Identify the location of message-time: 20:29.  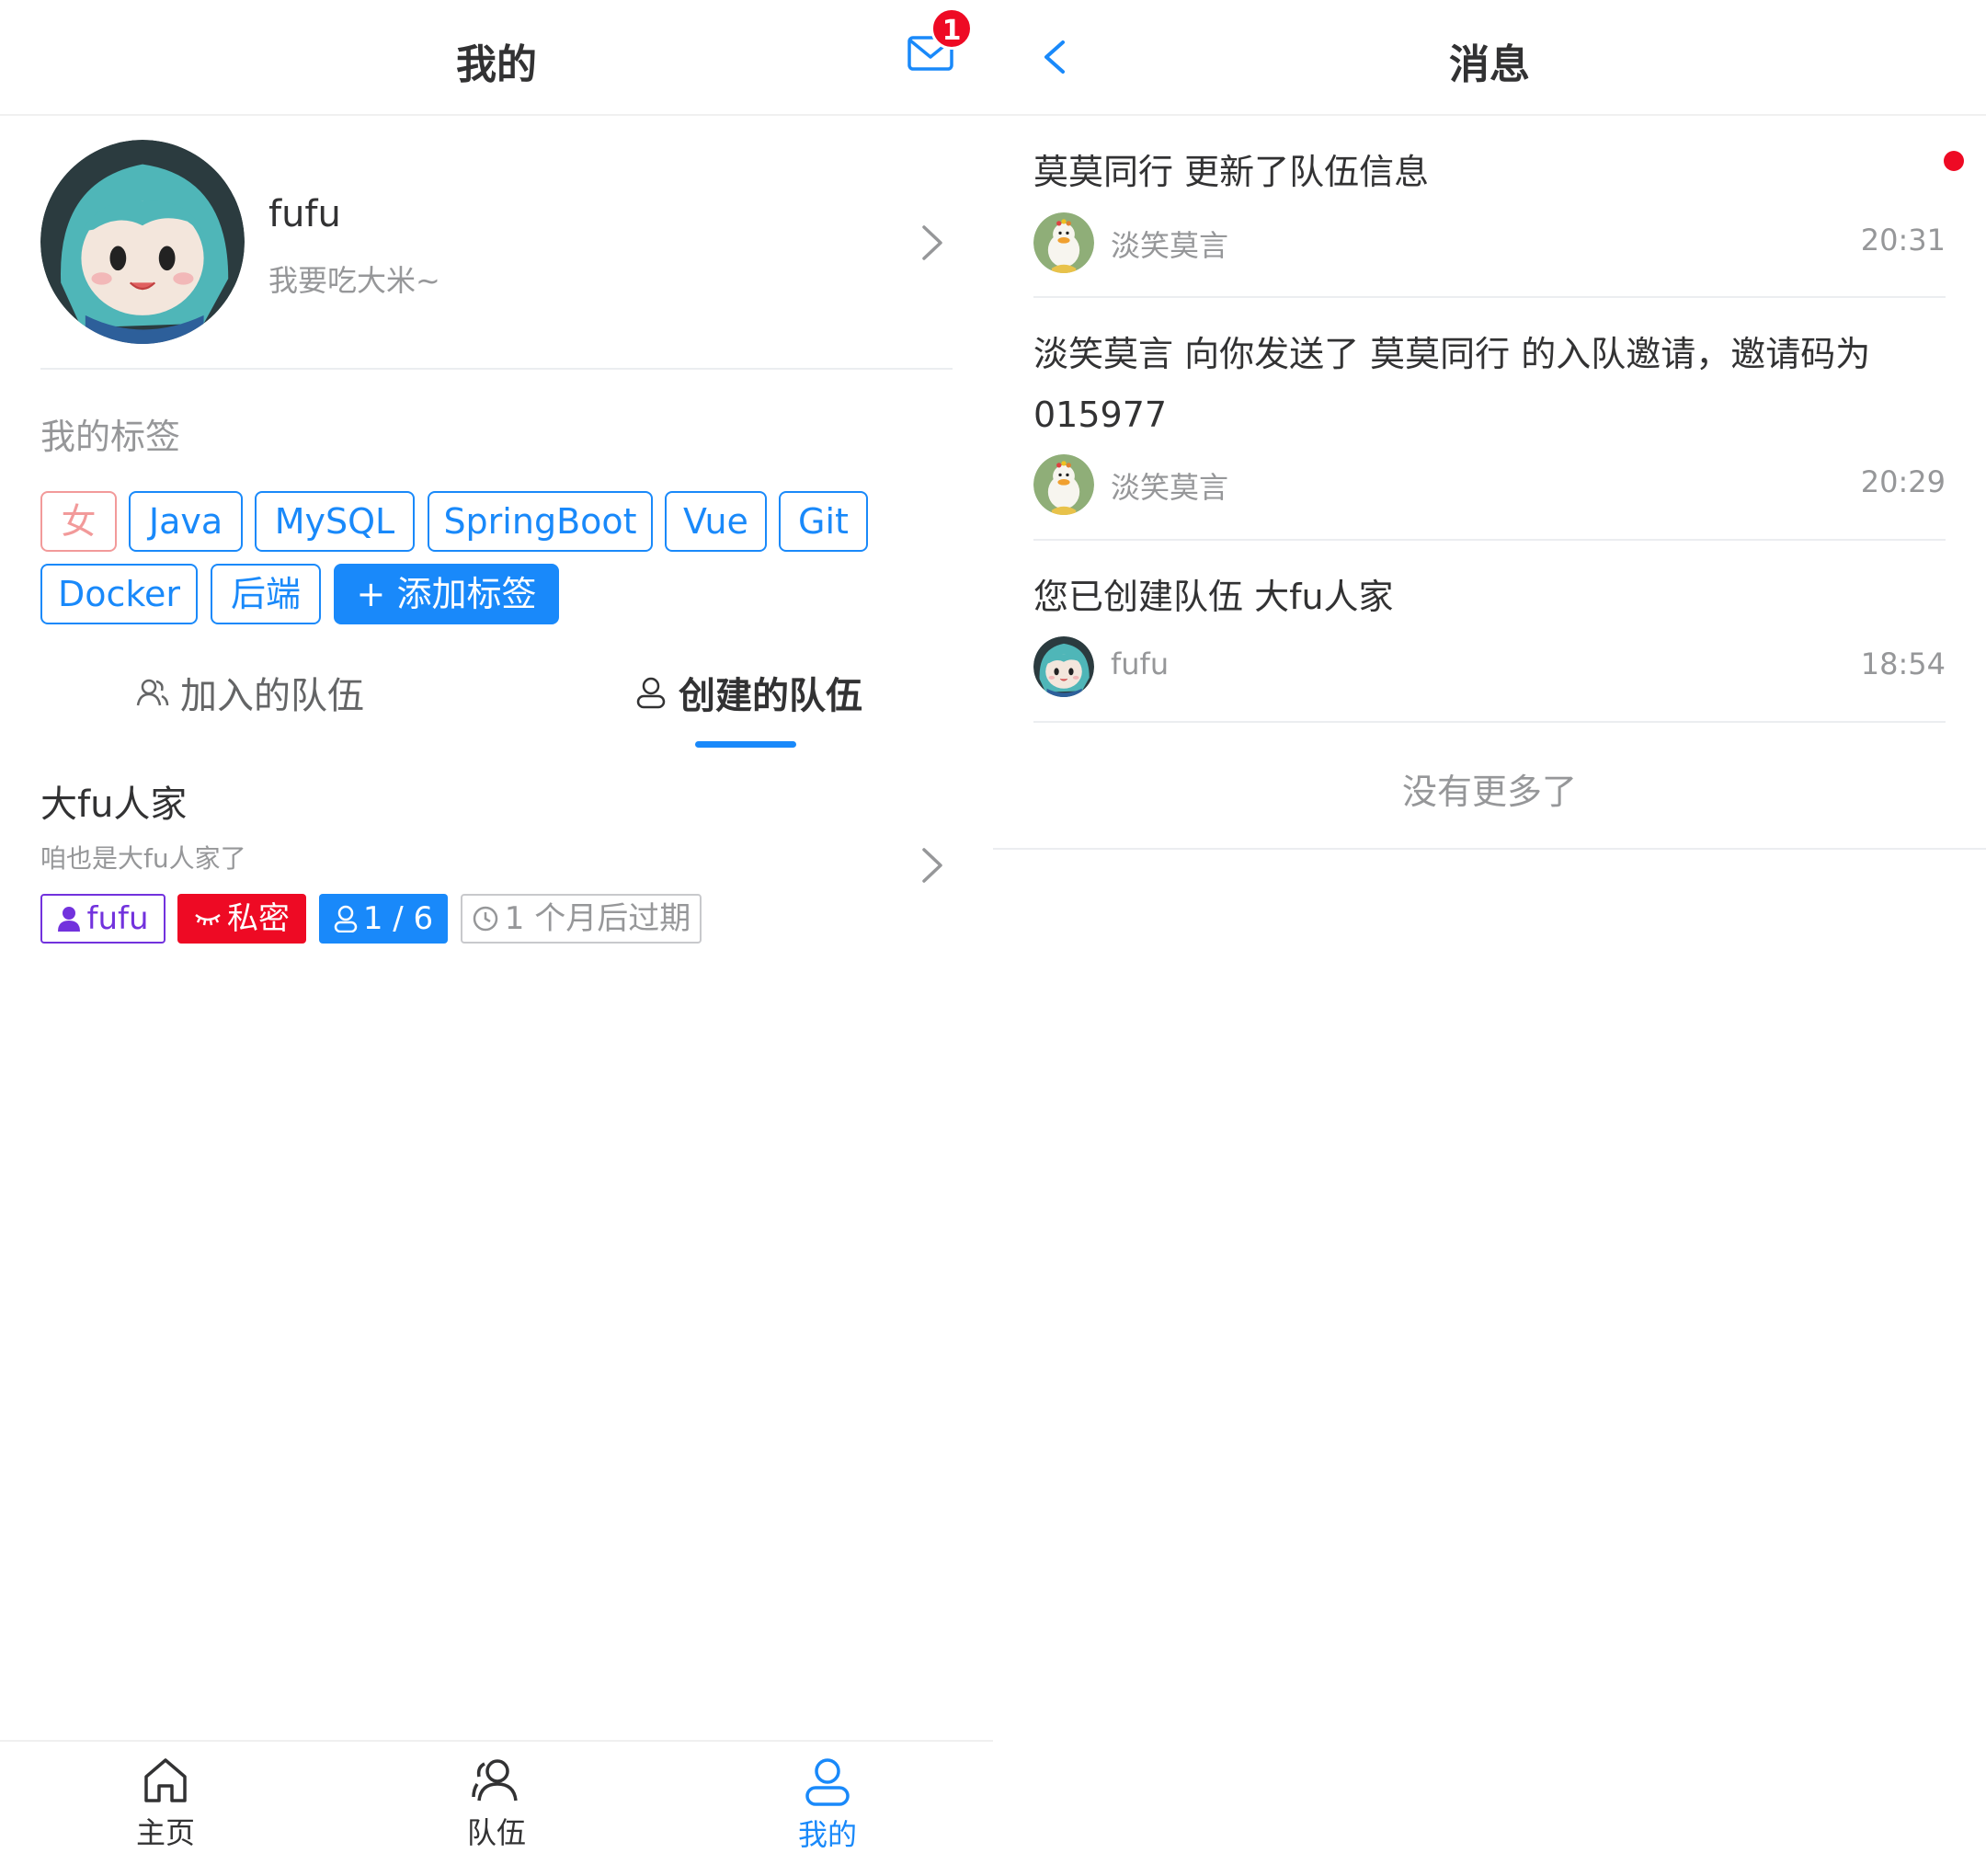
(1903, 481).